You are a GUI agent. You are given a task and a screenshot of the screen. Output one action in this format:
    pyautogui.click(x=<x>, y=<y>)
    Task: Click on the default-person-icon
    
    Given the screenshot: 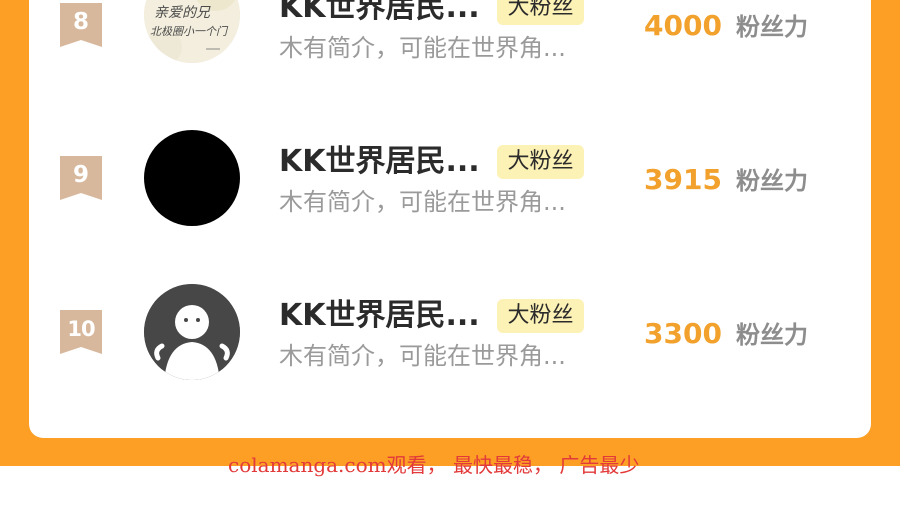 What is the action you would take?
    pyautogui.click(x=192, y=332)
    